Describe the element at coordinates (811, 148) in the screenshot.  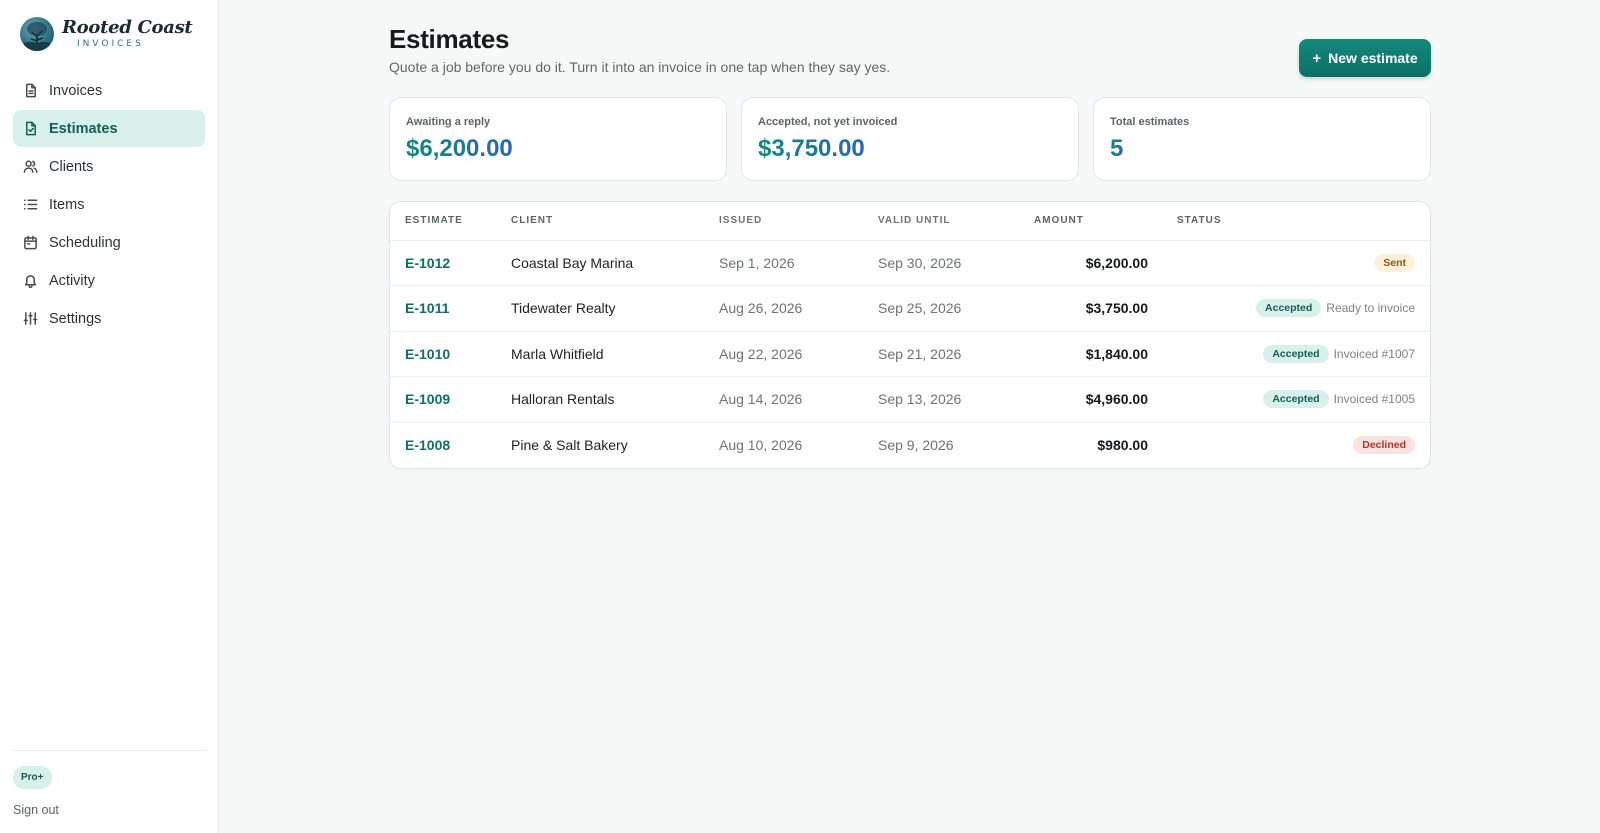
I see `stat-value: $3,750.00` at that location.